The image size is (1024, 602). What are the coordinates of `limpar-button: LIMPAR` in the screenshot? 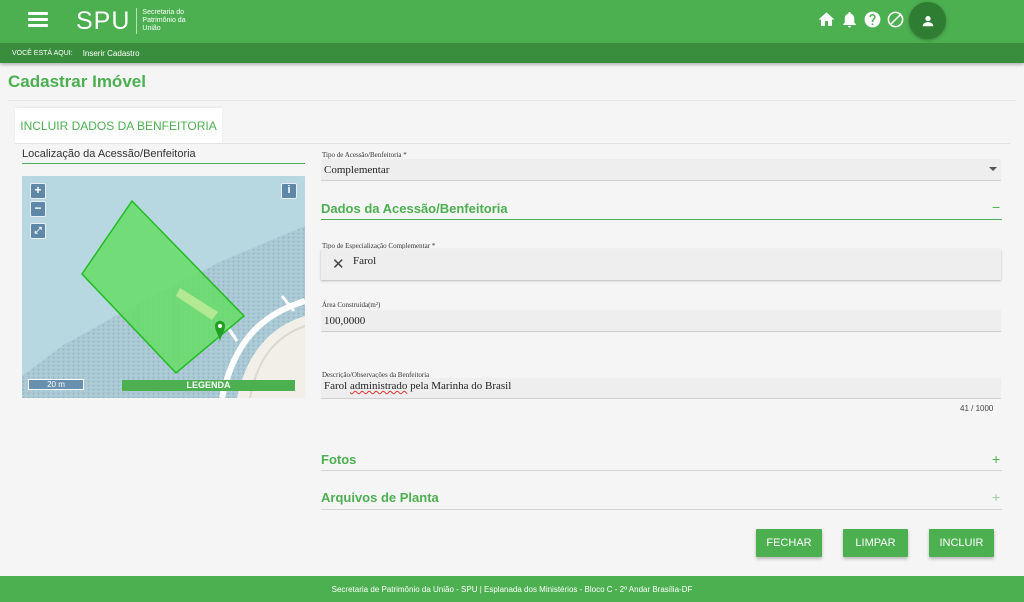 It's located at (875, 543).